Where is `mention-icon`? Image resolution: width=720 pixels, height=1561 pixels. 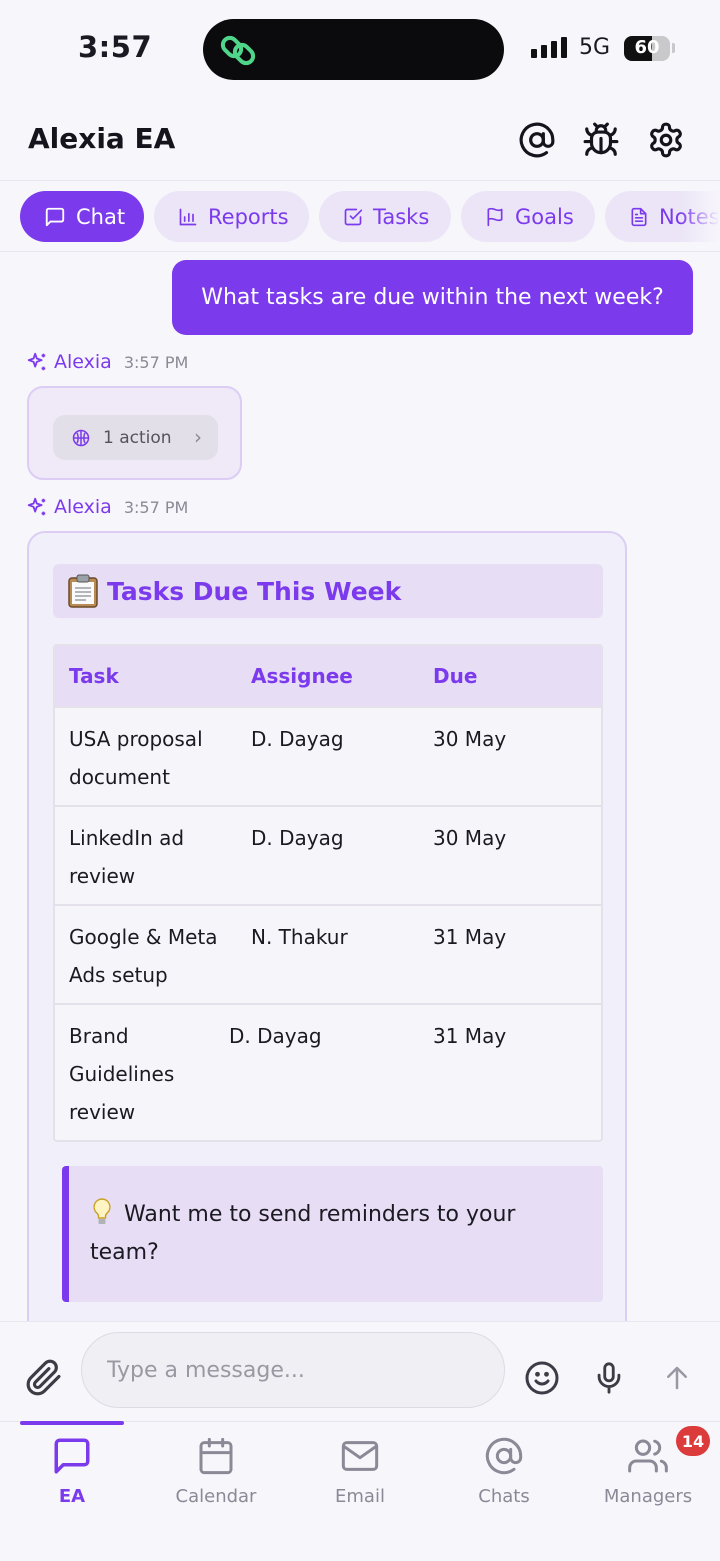 mention-icon is located at coordinates (537, 140).